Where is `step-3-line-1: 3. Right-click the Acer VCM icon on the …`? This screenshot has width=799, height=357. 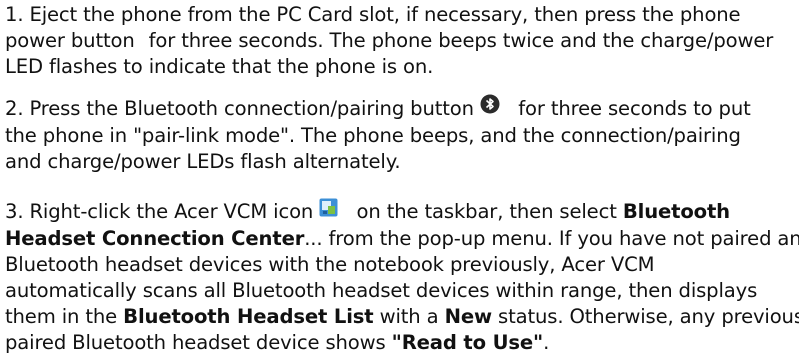 step-3-line-1: 3. Right-click the Acer VCM icon on the … is located at coordinates (402, 212).